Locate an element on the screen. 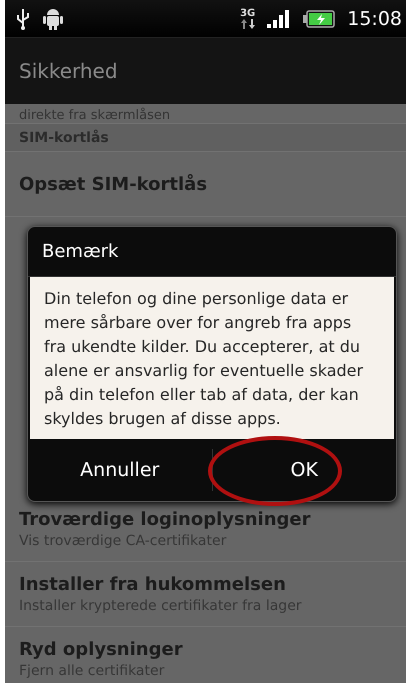 The height and width of the screenshot is (683, 411). android-icon is located at coordinates (53, 18).